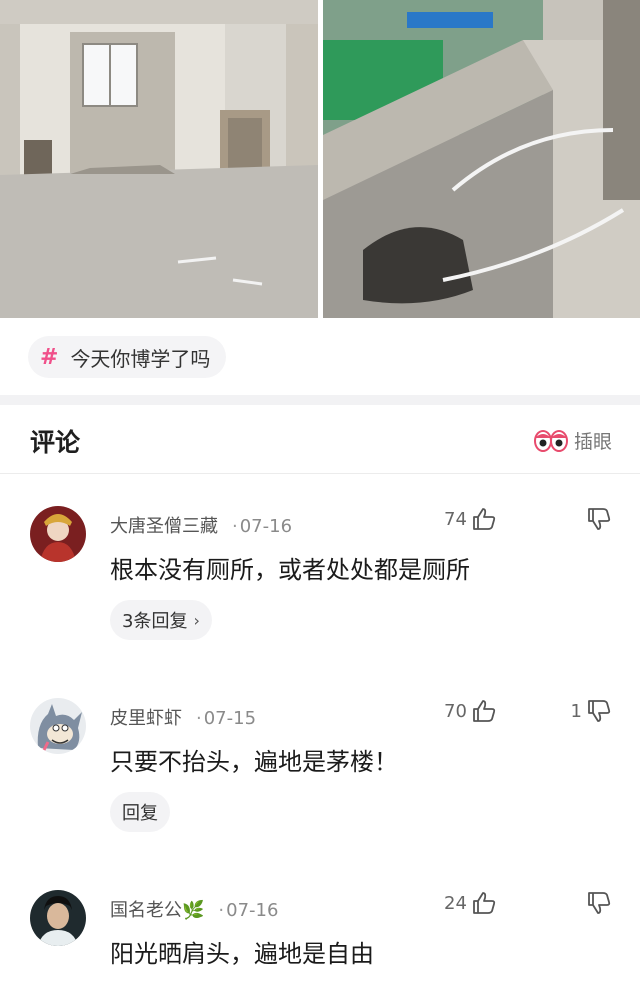  Describe the element at coordinates (470, 903) in the screenshot. I see `like-button: 24` at that location.